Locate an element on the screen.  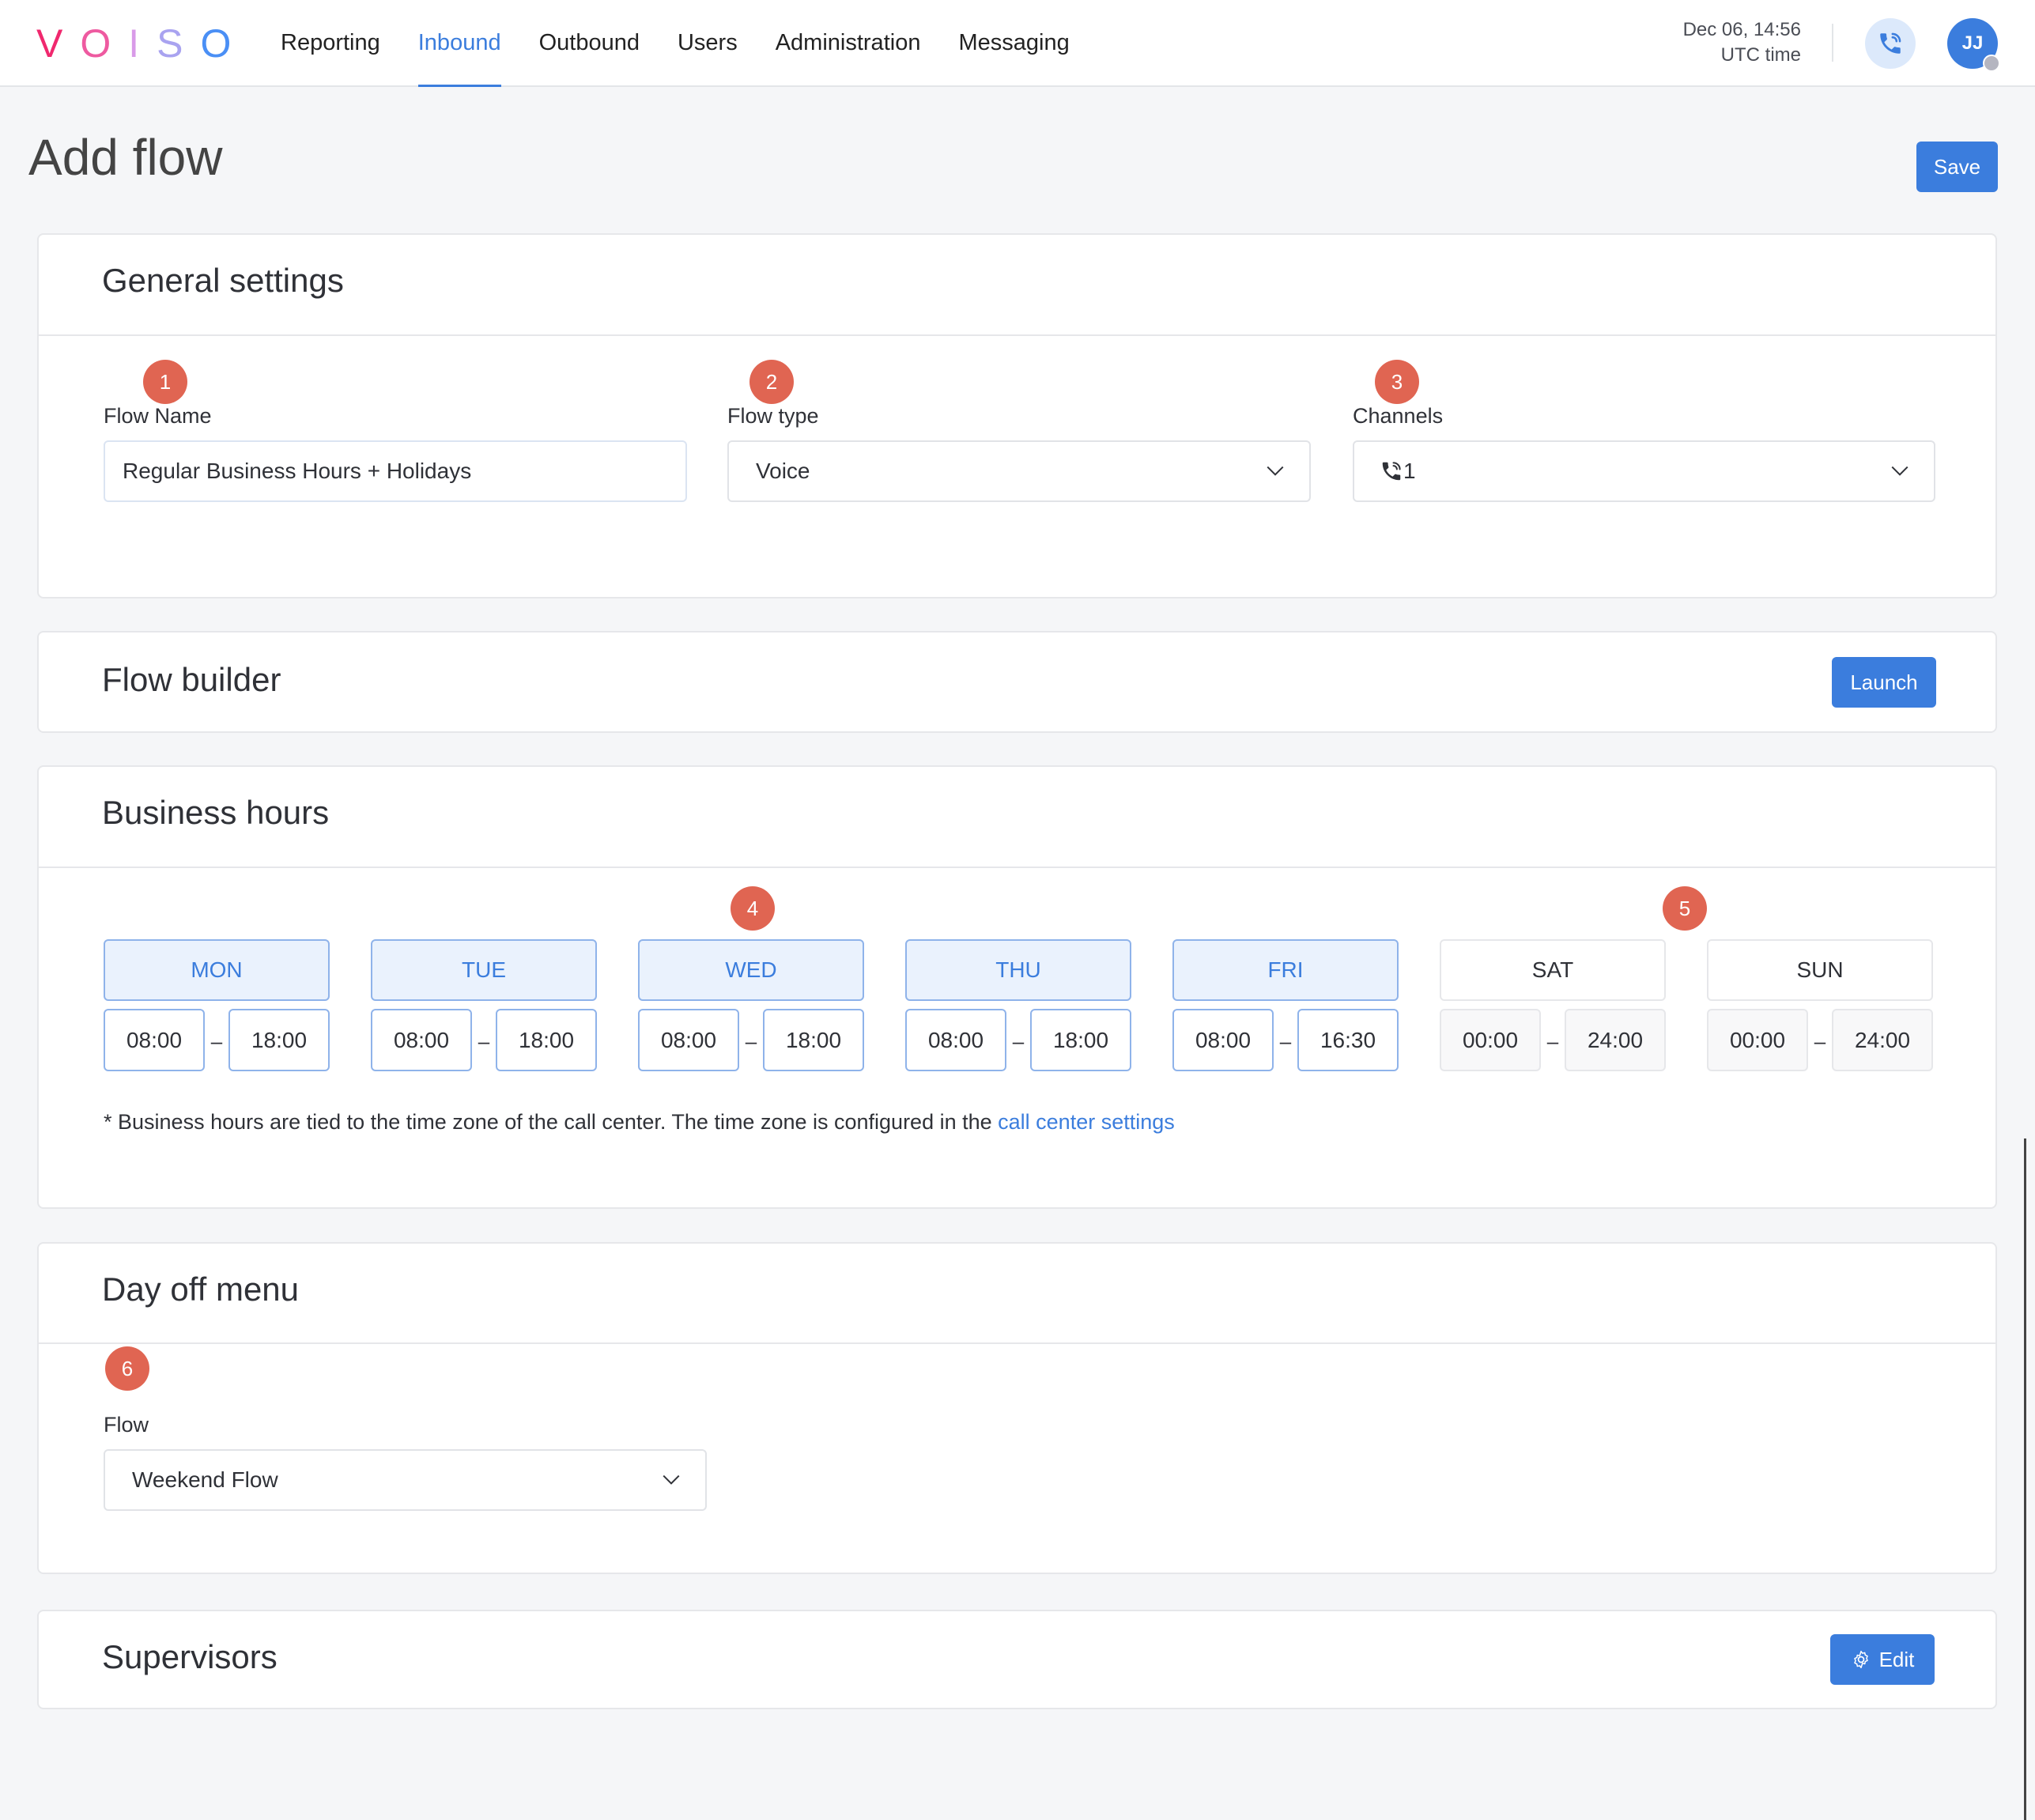
flow-builder-card: Flow builder Launch is located at coordinates (1017, 682).